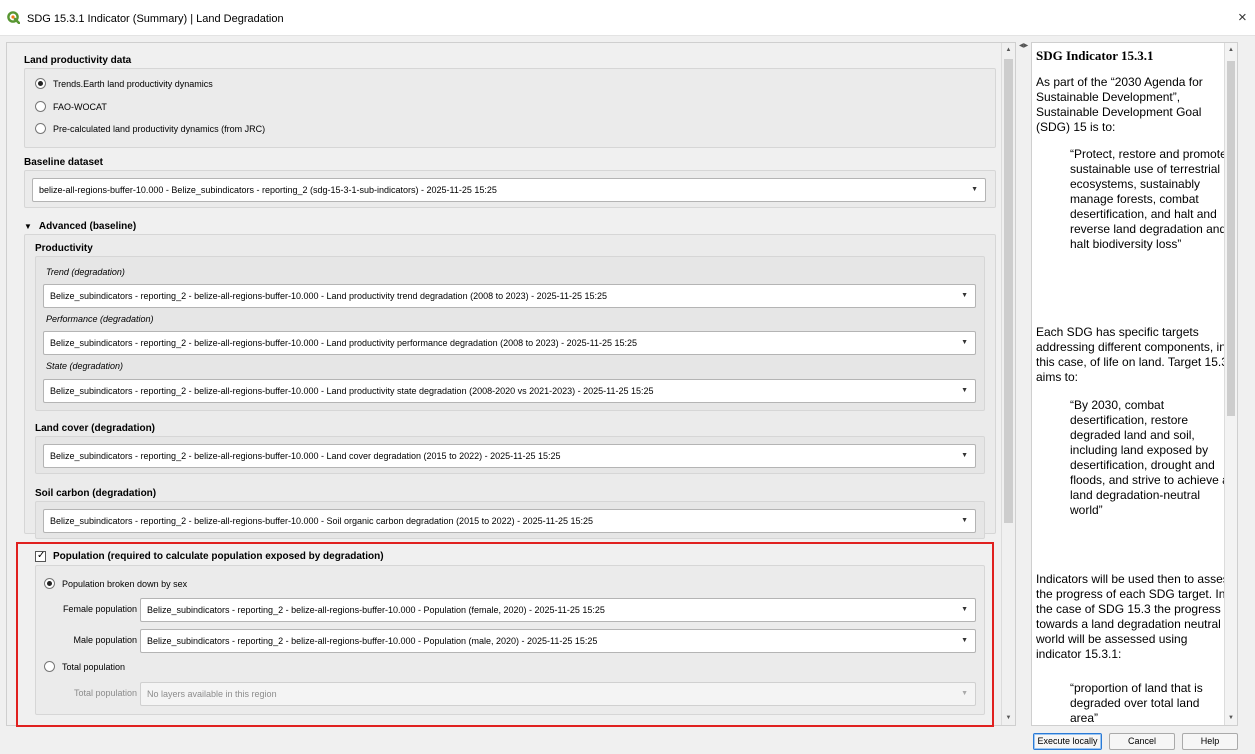 This screenshot has height=754, width=1255. I want to click on male-population-label: Male population, so click(105, 640).